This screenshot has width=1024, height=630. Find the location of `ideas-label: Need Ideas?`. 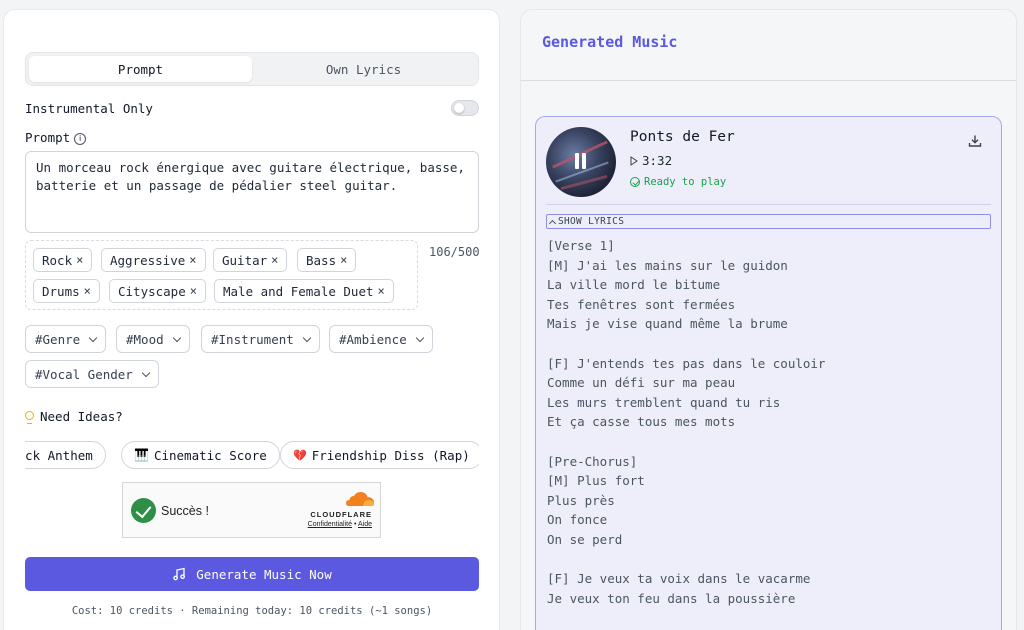

ideas-label: Need Ideas? is located at coordinates (81, 416).